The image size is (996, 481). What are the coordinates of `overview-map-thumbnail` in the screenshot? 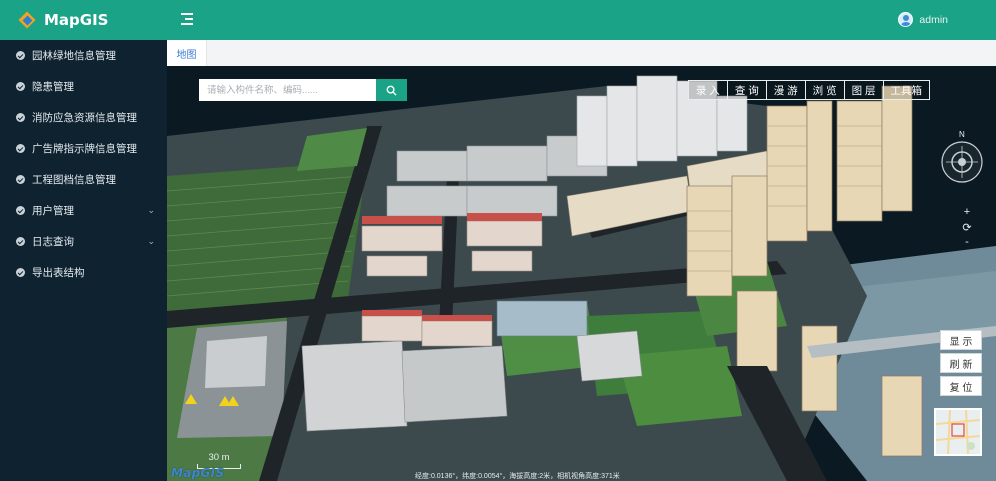 It's located at (958, 432).